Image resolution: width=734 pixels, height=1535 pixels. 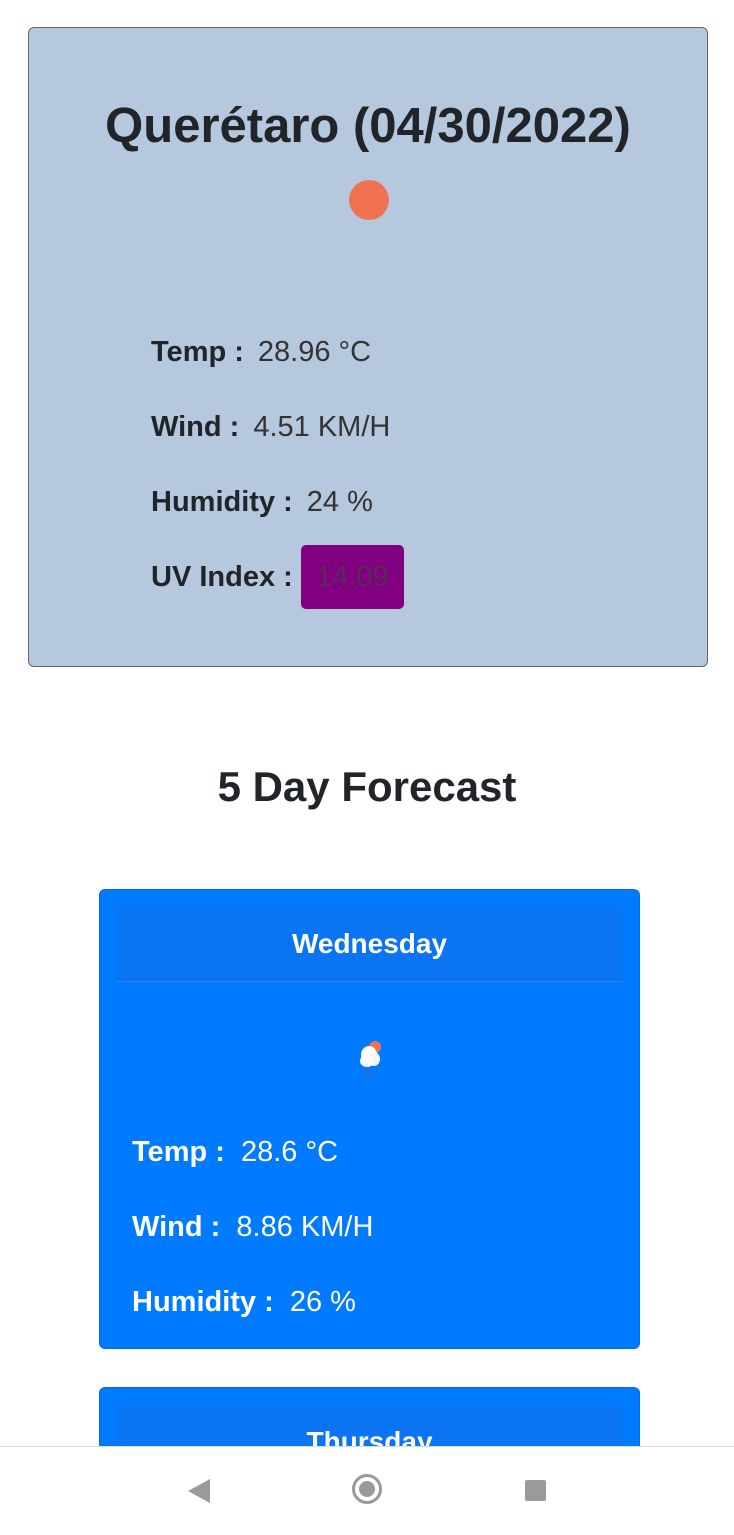 What do you see at coordinates (222, 502) in the screenshot?
I see `humidity-label: Humidity :` at bounding box center [222, 502].